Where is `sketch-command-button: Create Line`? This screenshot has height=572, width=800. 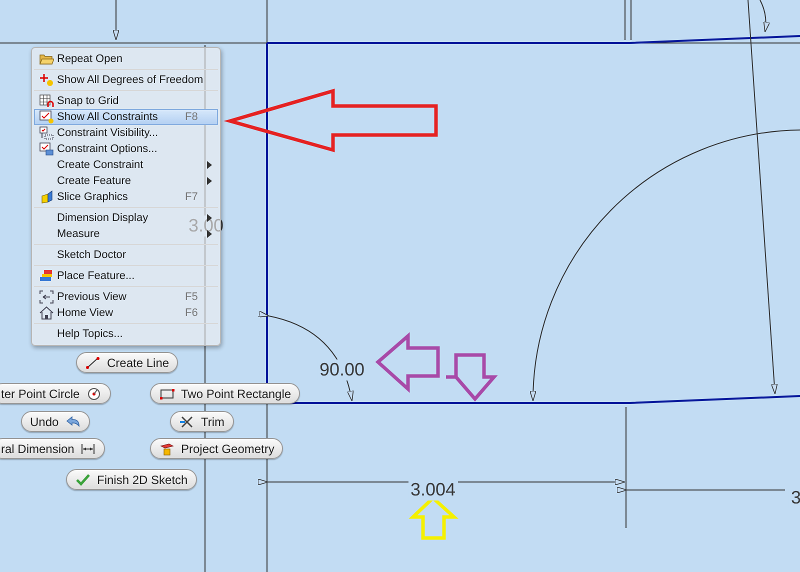
sketch-command-button: Create Line is located at coordinates (127, 362).